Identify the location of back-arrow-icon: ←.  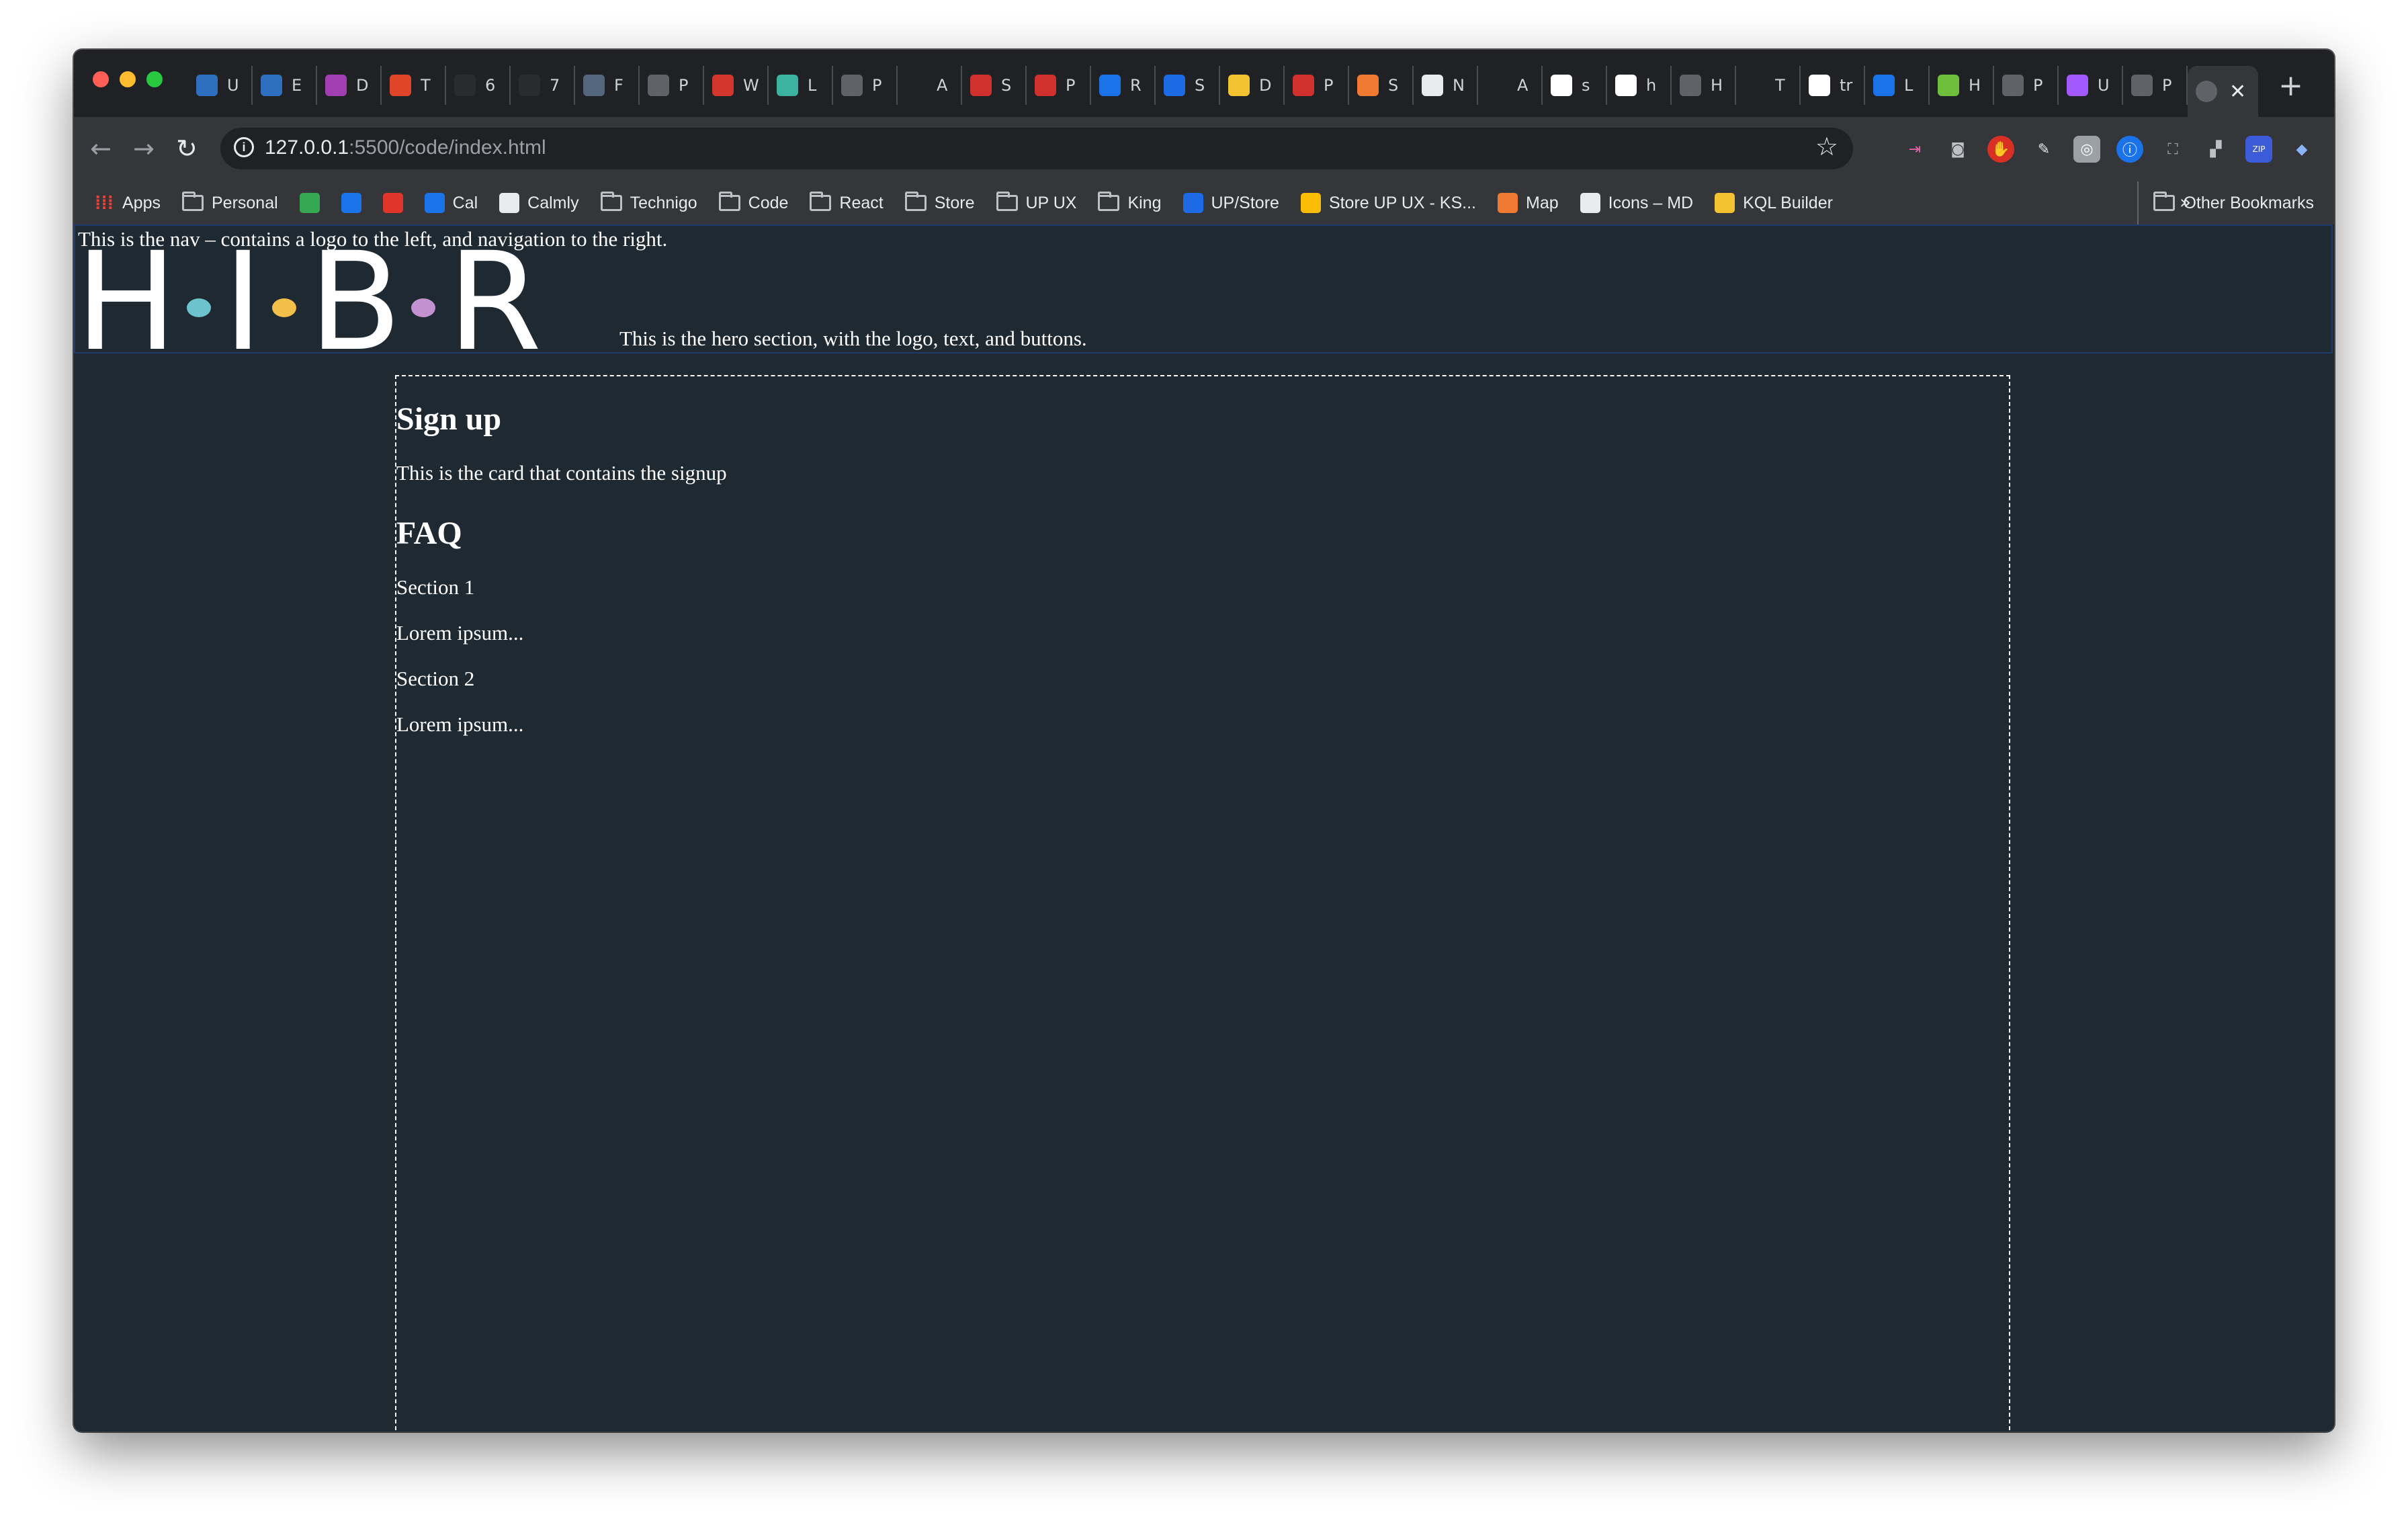
(101, 148).